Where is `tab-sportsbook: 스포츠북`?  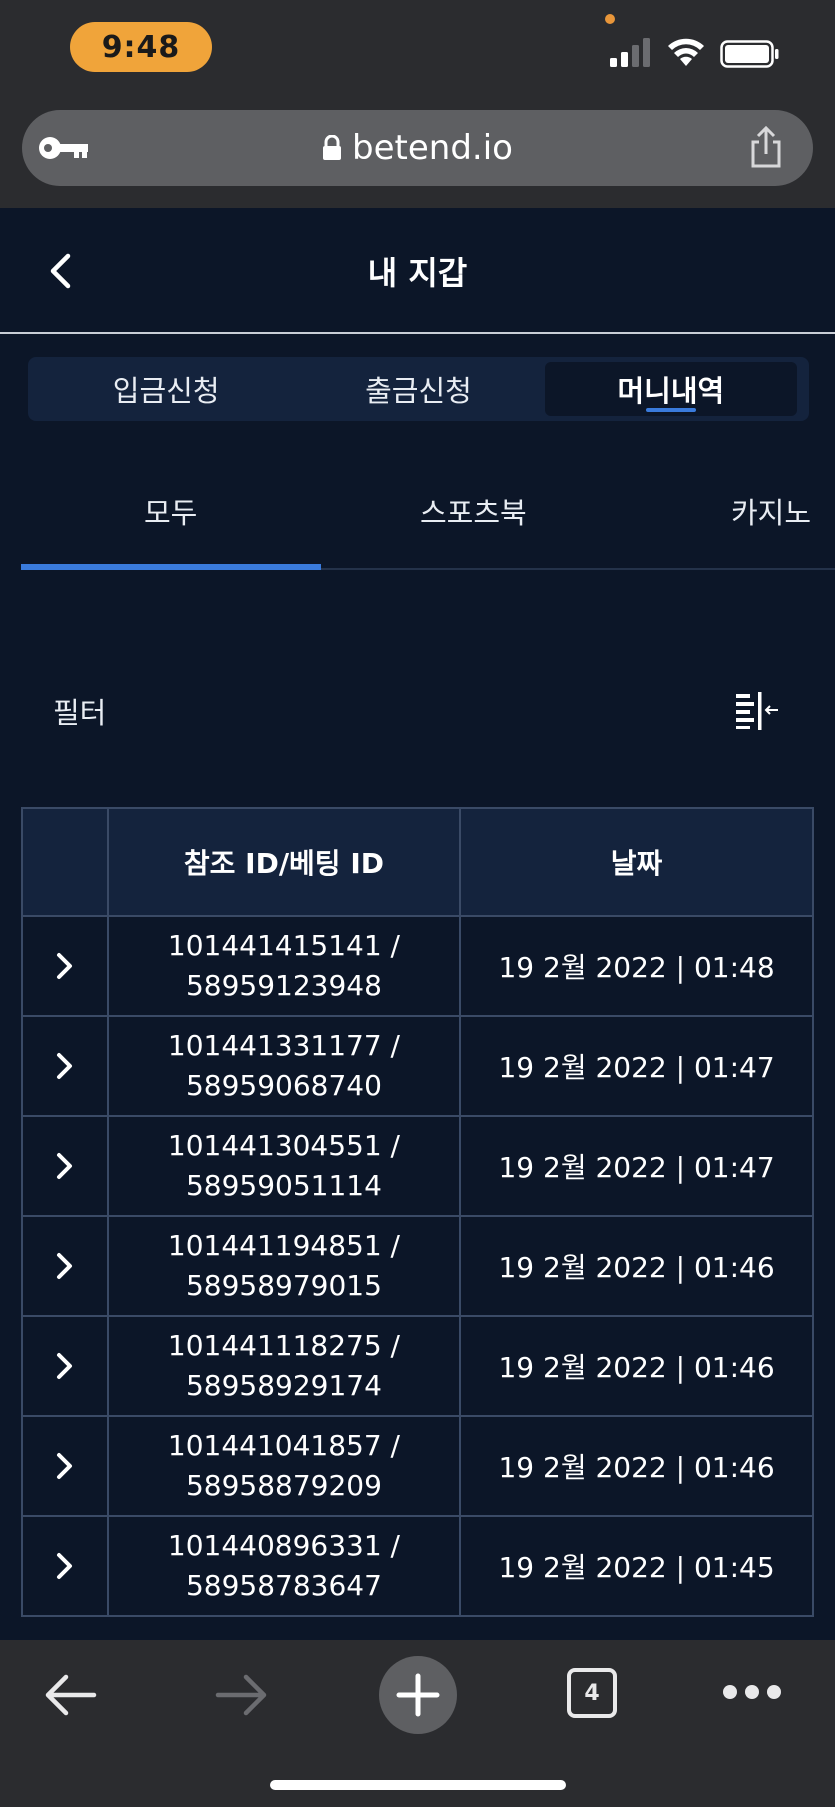
tab-sportsbook: 스포츠북 is located at coordinates (473, 511).